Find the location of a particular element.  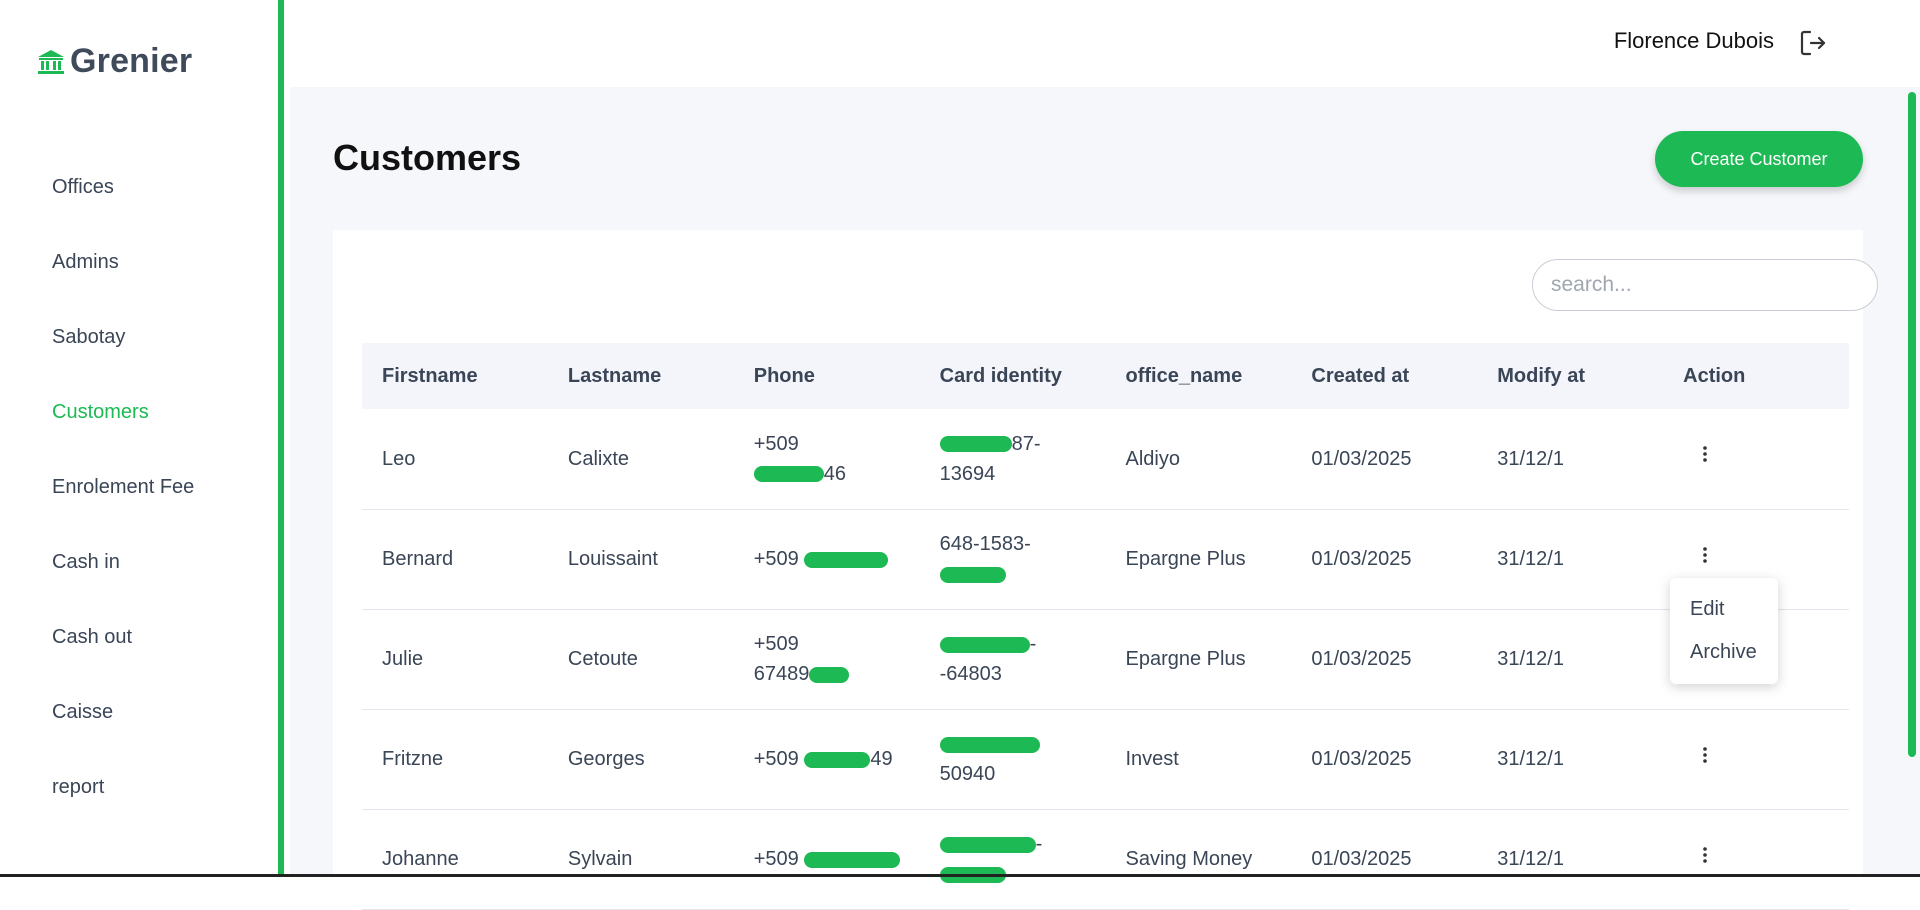

sidebar-item-admins: Admins is located at coordinates (123, 262).